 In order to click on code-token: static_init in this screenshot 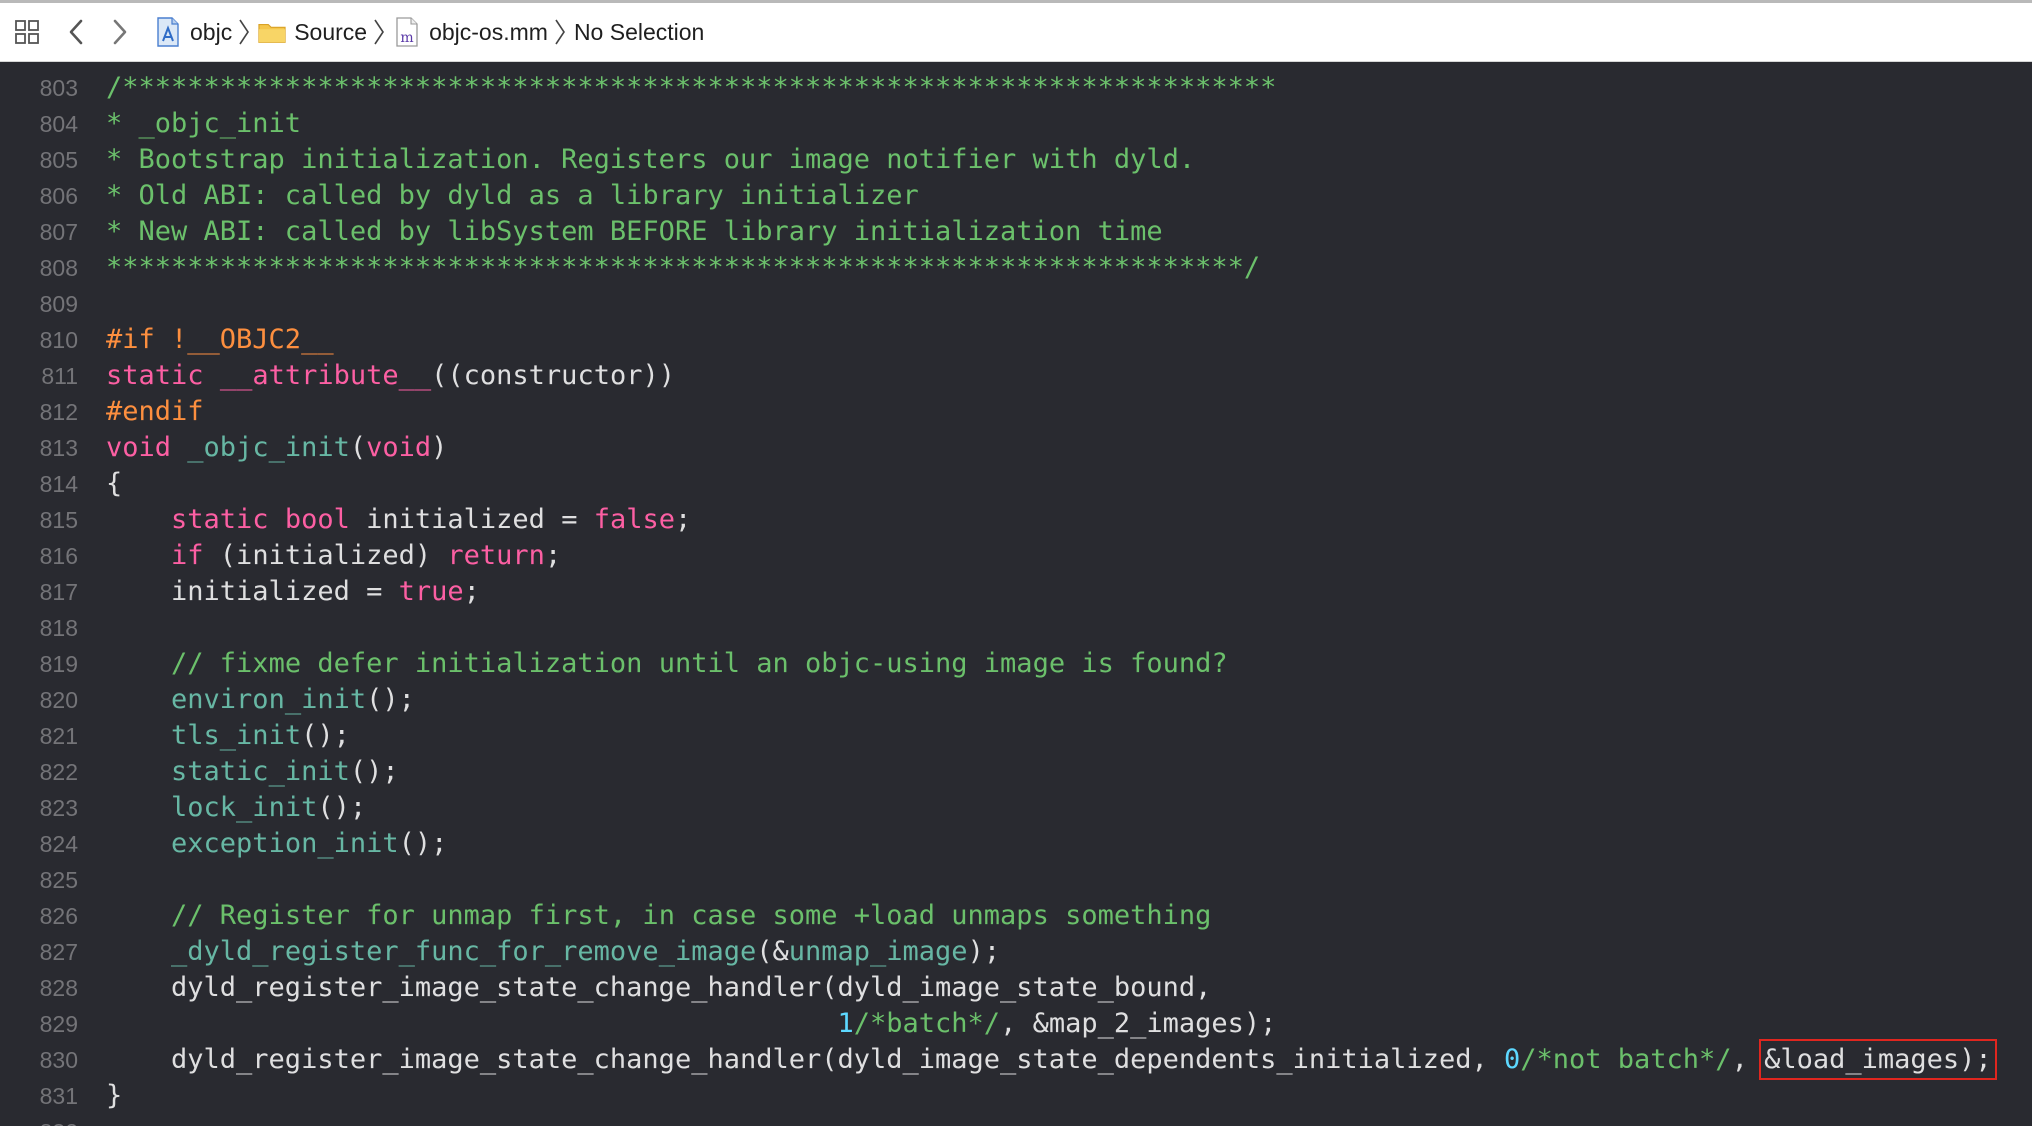, I will do `click(260, 771)`.